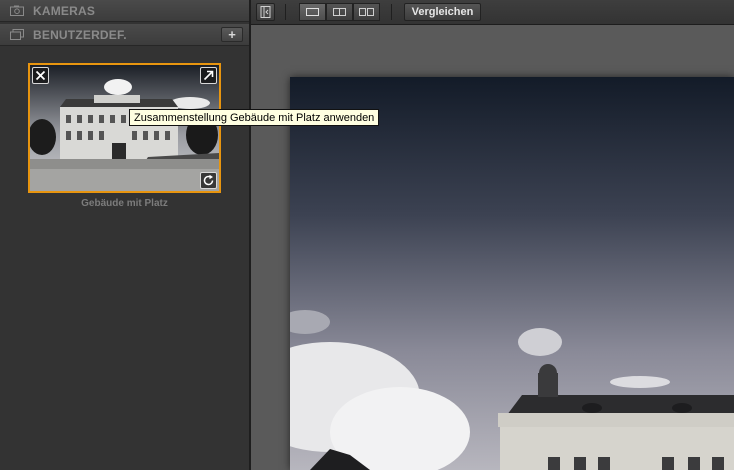  Describe the element at coordinates (124, 203) in the screenshot. I see `preset-label: Gebäude mit Platz` at that location.